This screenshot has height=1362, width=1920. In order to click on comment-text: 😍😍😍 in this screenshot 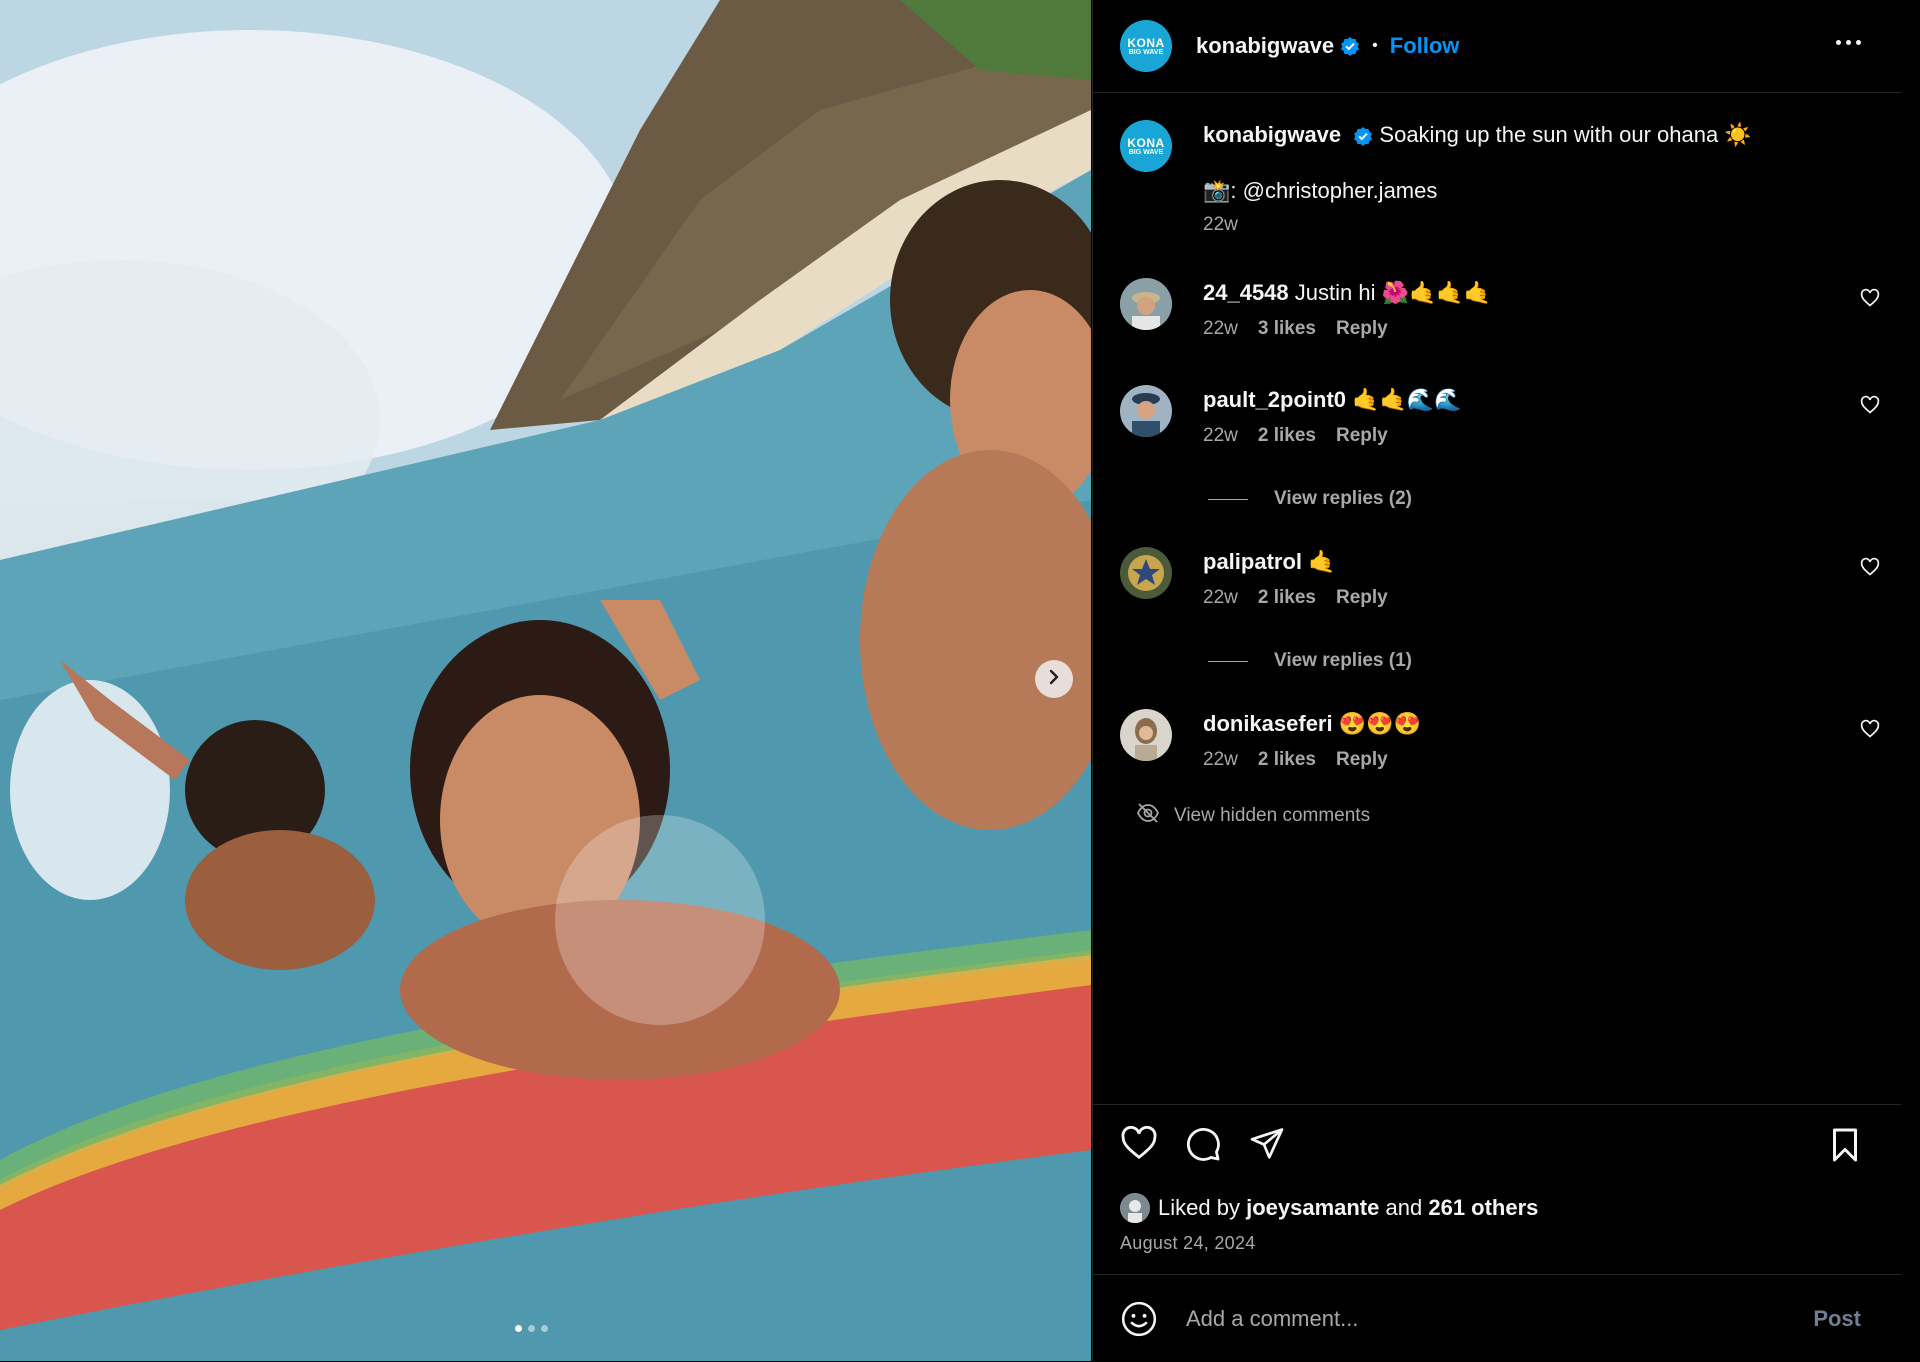, I will do `click(1379, 723)`.